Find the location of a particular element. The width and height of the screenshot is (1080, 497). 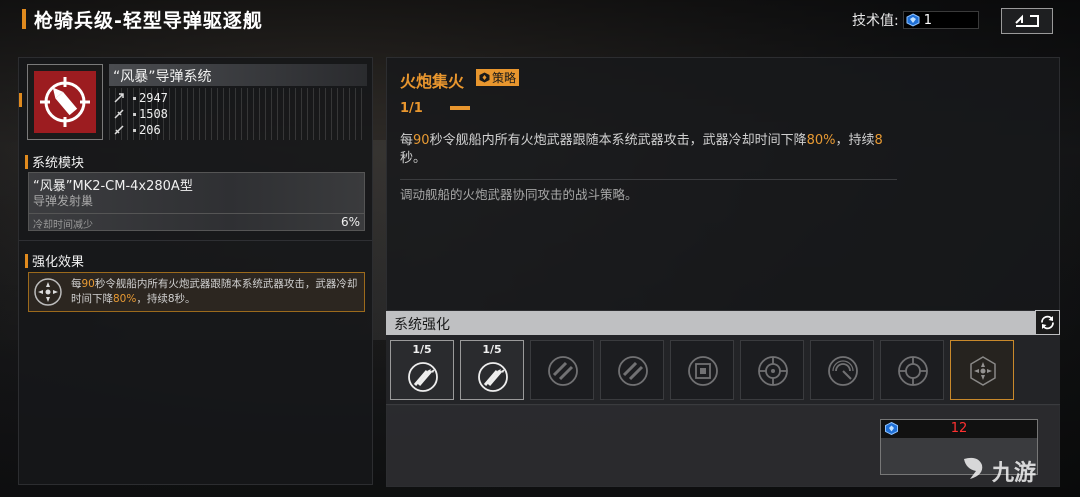

module-type: 导弹发射巢 is located at coordinates (63, 201).